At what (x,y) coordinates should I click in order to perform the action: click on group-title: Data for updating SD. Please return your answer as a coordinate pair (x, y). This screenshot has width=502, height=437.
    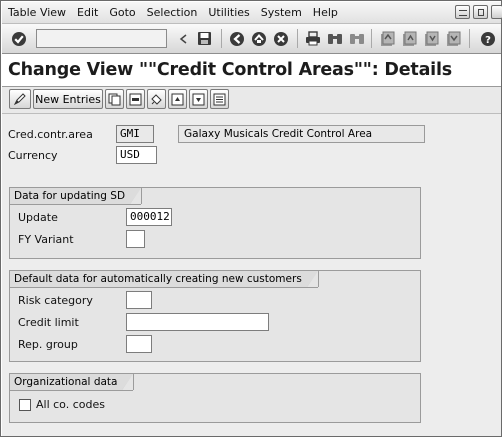
    Looking at the image, I should click on (76, 196).